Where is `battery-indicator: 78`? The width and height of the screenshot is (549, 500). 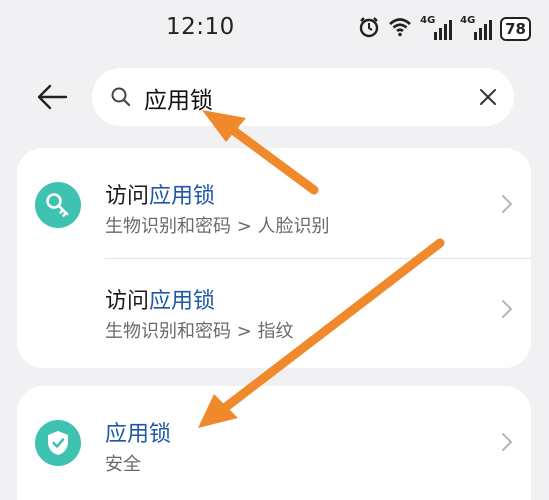
battery-indicator: 78 is located at coordinates (515, 29).